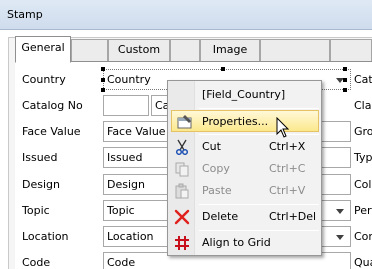 The image size is (372, 269). What do you see at coordinates (345, 80) in the screenshot?
I see `resize-handle-mr` at bounding box center [345, 80].